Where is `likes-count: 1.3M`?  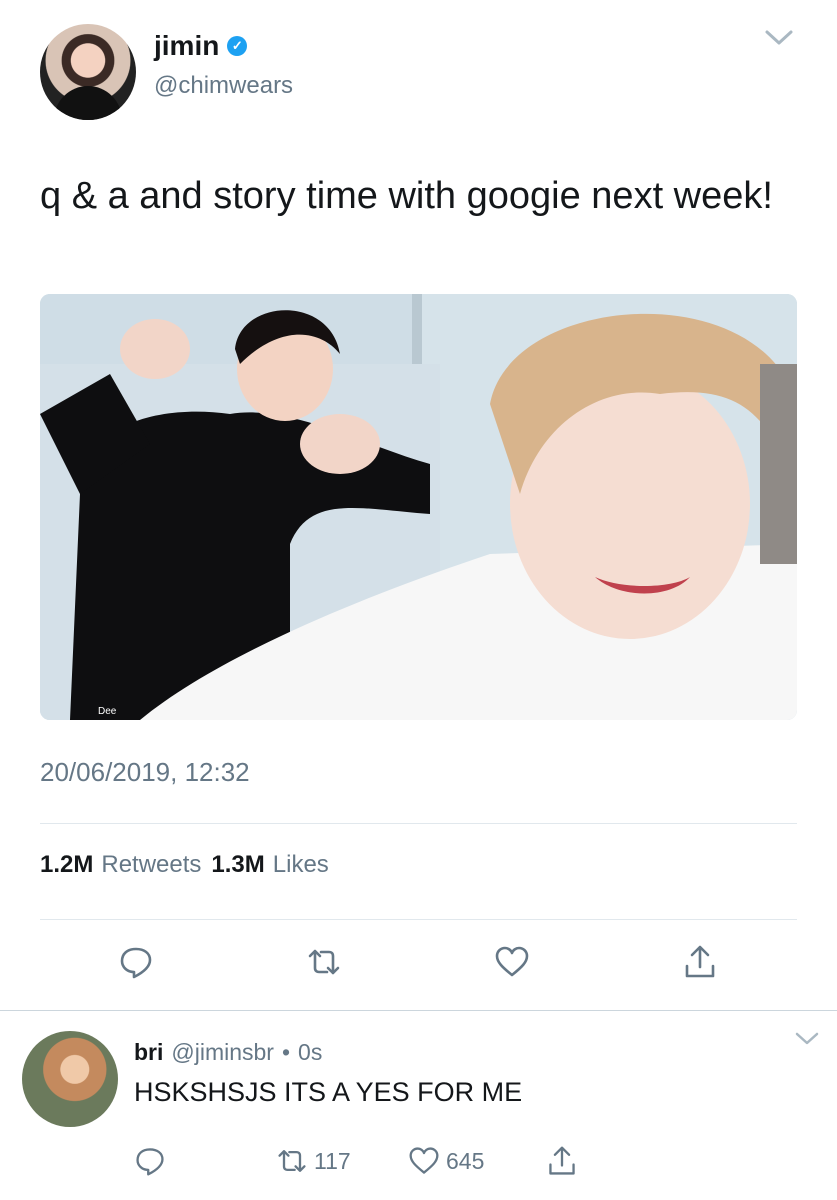
likes-count: 1.3M is located at coordinates (238, 864).